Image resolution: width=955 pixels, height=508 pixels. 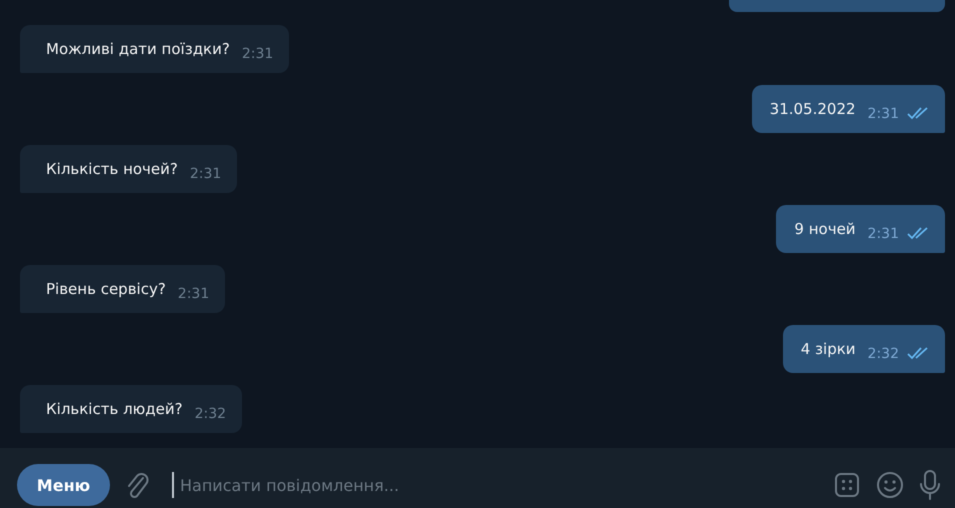 I want to click on message-text: 9 ночей, so click(x=825, y=229).